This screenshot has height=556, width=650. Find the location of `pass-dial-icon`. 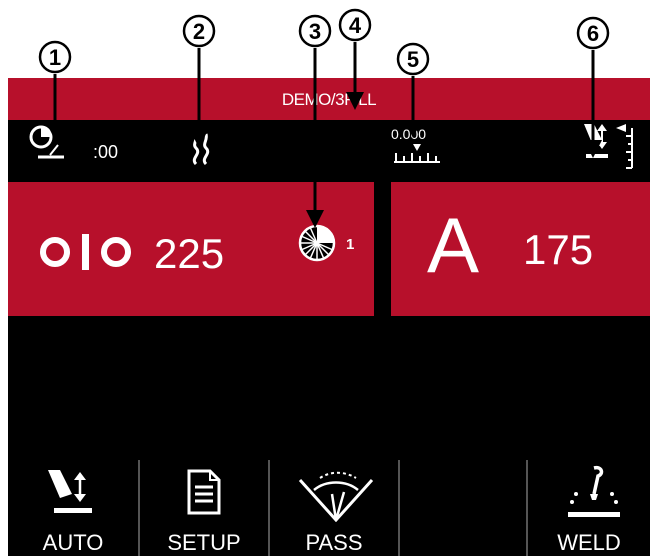

pass-dial-icon is located at coordinates (317, 245).